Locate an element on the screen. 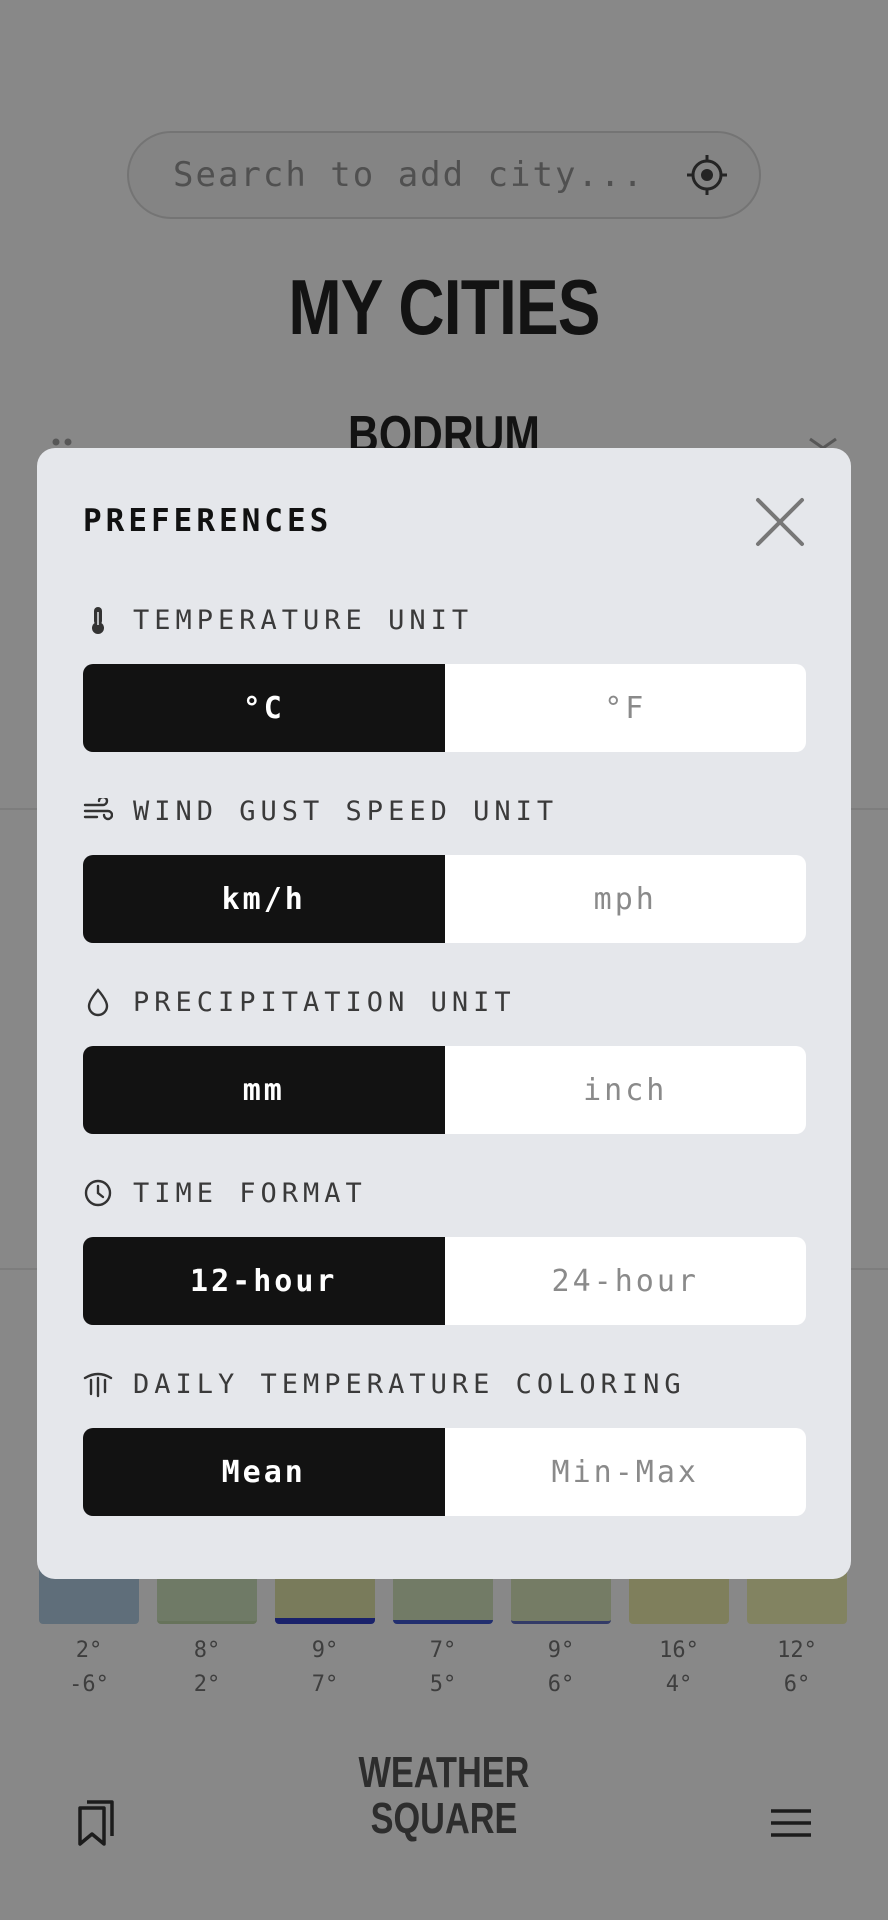 The height and width of the screenshot is (1920, 888). option-mean: Mean is located at coordinates (264, 1472).